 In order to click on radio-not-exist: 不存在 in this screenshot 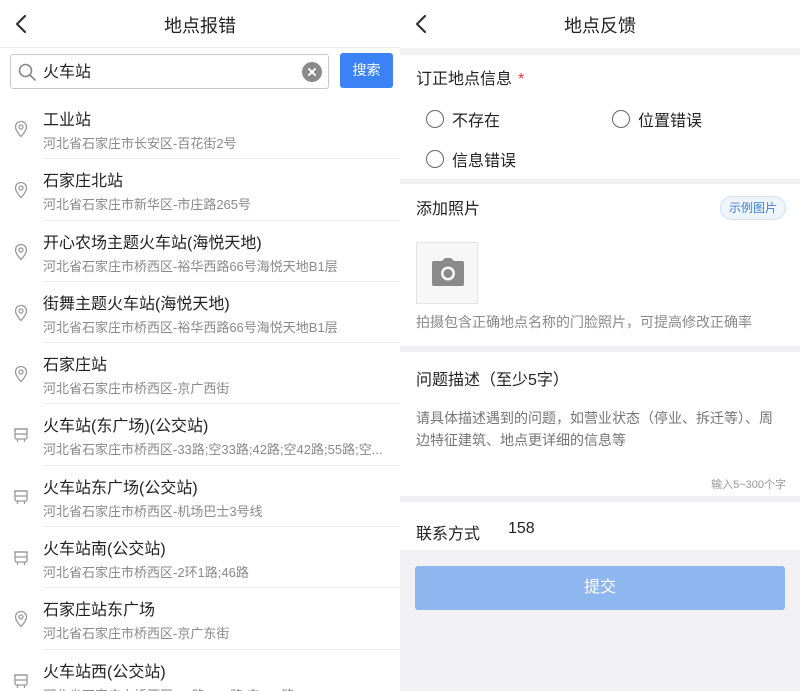, I will do `click(463, 119)`.